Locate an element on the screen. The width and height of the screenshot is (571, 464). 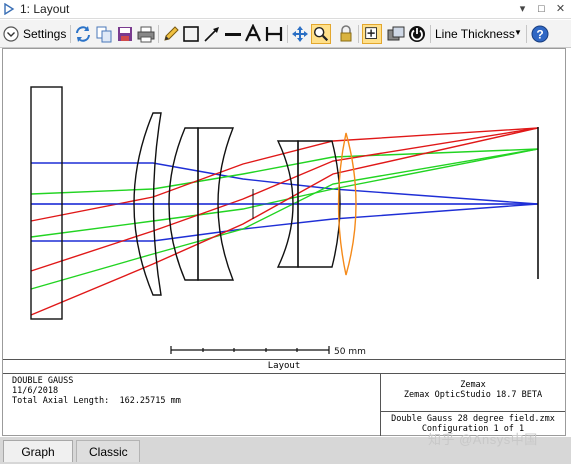
dimension-icon is located at coordinates (274, 34).